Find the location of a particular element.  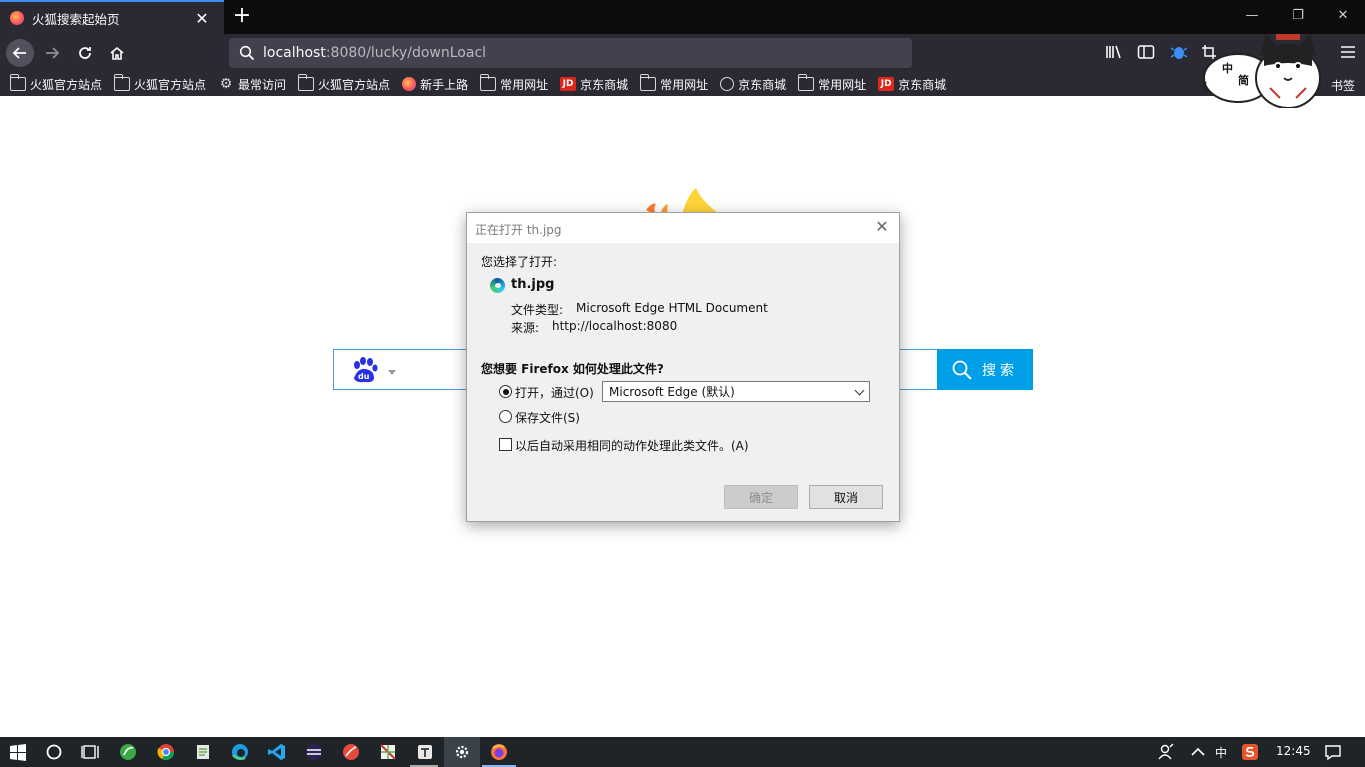

people-icon is located at coordinates (1167, 752).